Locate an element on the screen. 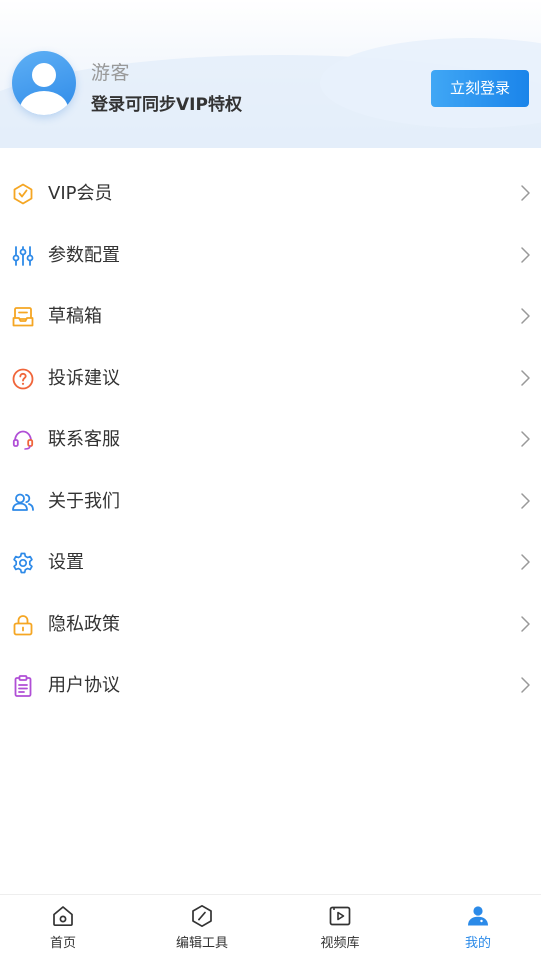  menu-item-label: 用户协议 is located at coordinates (84, 685).